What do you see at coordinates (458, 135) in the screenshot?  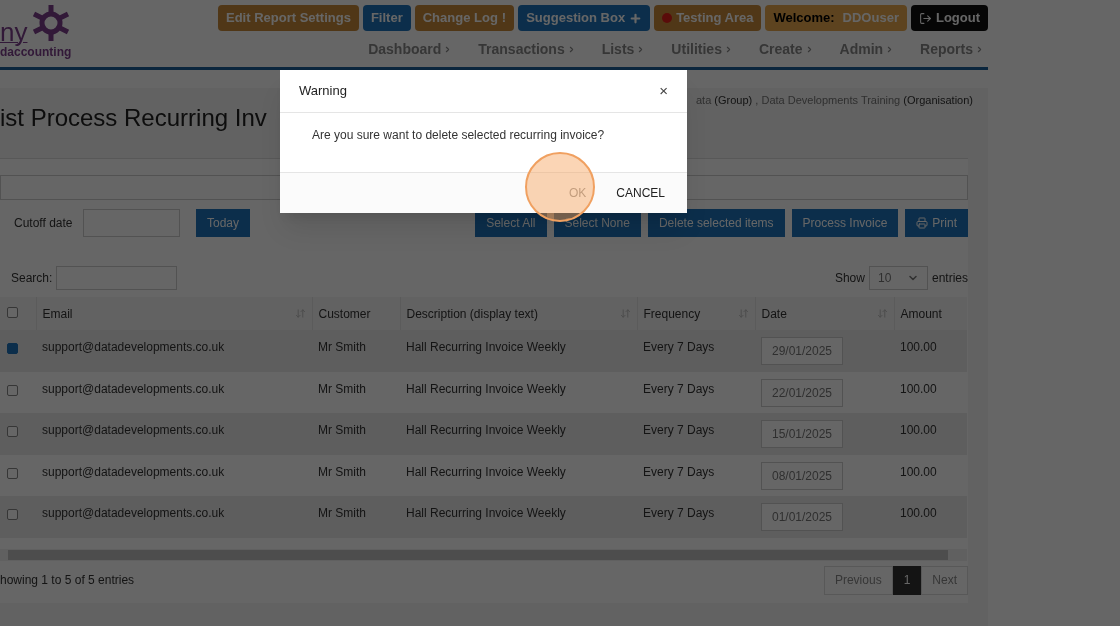 I see `dialog-message: Are you sure want to delete selected recurring invoice?` at bounding box center [458, 135].